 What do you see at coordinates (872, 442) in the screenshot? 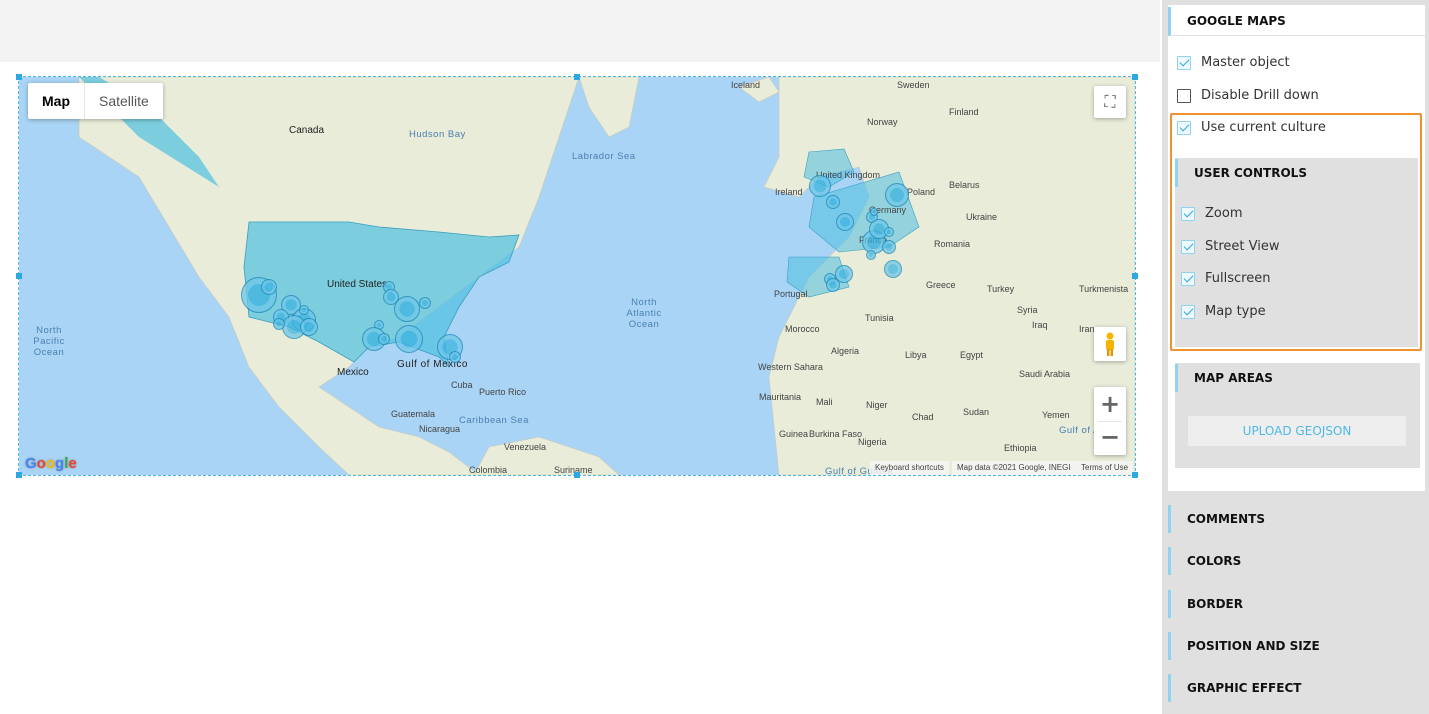
I see `map-label: Nigeria` at bounding box center [872, 442].